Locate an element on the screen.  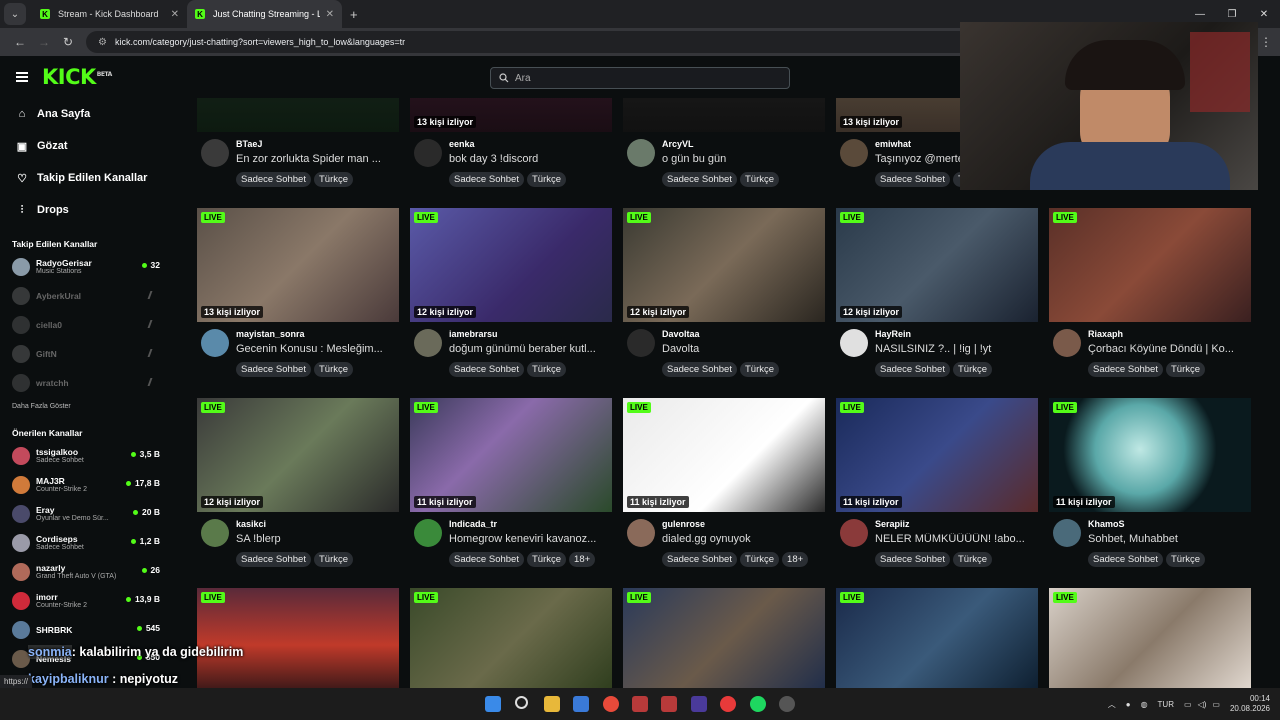
stream-thumbnail: 13 kişi izliyor is located at coordinates (511, 115).